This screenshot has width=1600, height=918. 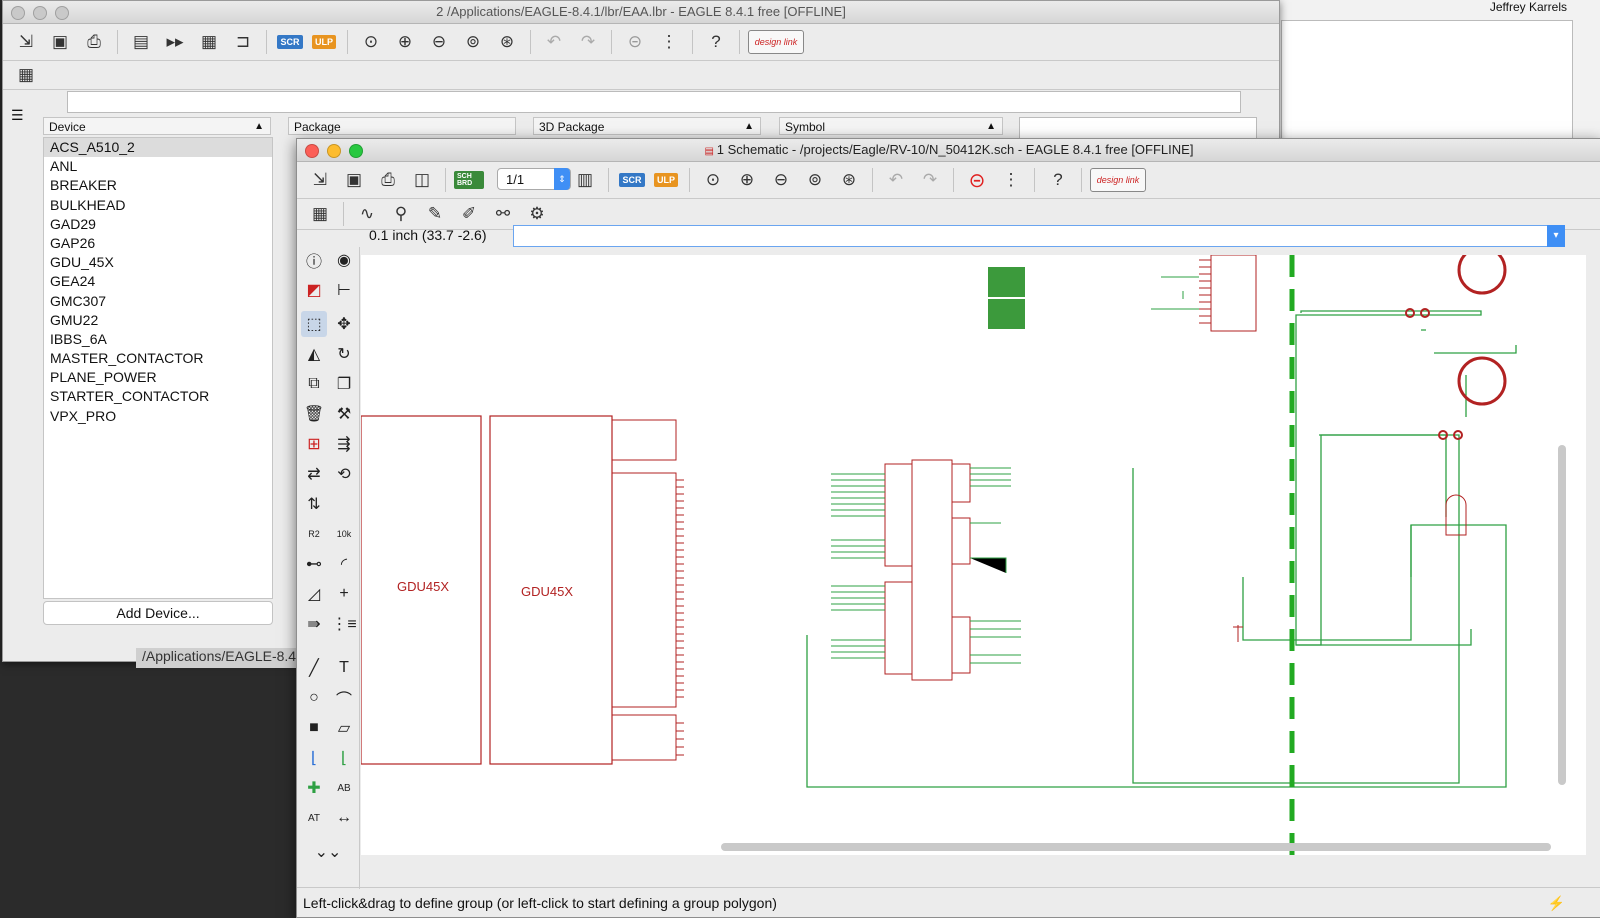 What do you see at coordinates (469, 214) in the screenshot?
I see `route-icon: ✐` at bounding box center [469, 214].